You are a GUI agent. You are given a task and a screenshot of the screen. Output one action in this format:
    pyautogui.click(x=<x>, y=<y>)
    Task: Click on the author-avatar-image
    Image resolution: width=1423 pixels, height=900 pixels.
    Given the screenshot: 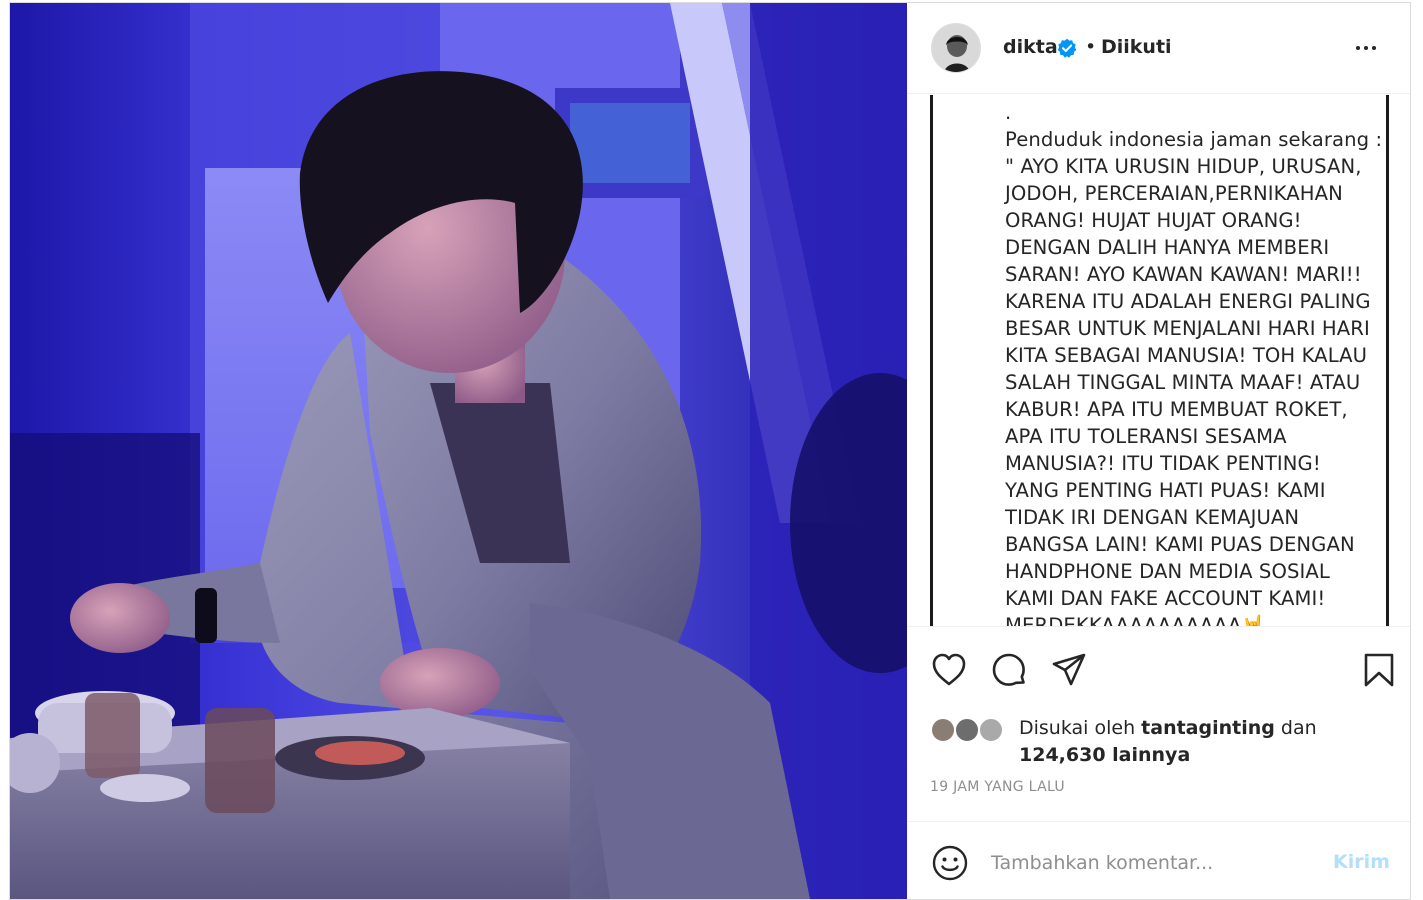 What is the action you would take?
    pyautogui.click(x=956, y=48)
    